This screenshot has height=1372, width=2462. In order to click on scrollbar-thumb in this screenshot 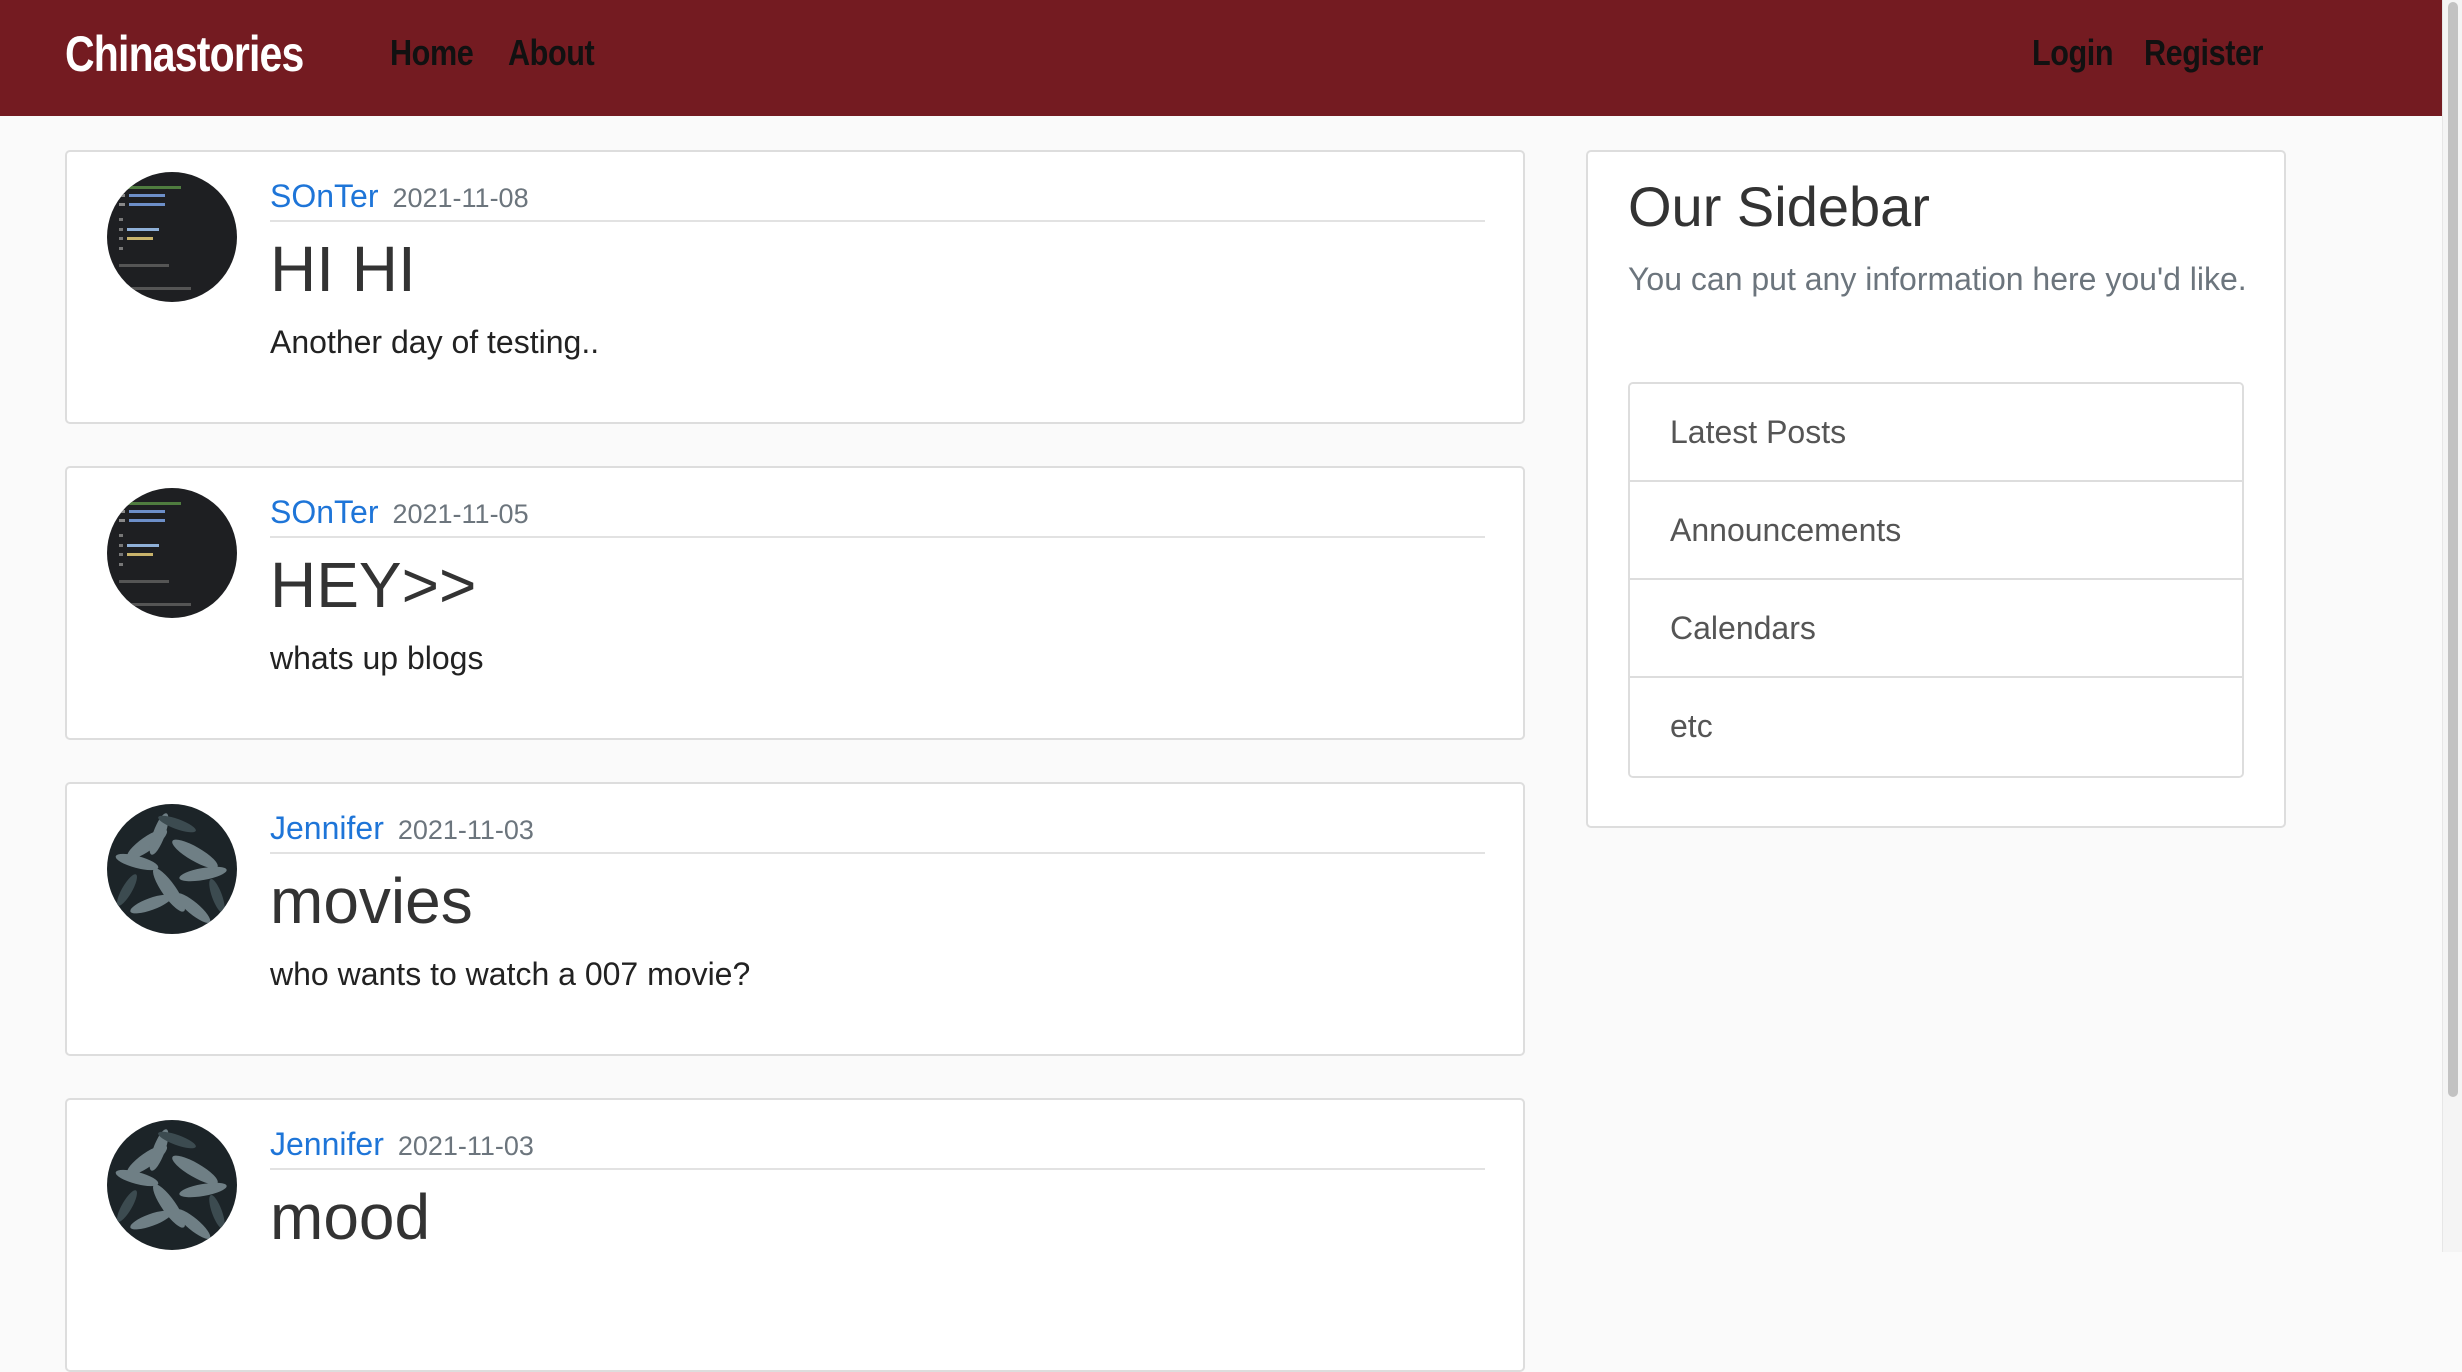, I will do `click(2453, 549)`.